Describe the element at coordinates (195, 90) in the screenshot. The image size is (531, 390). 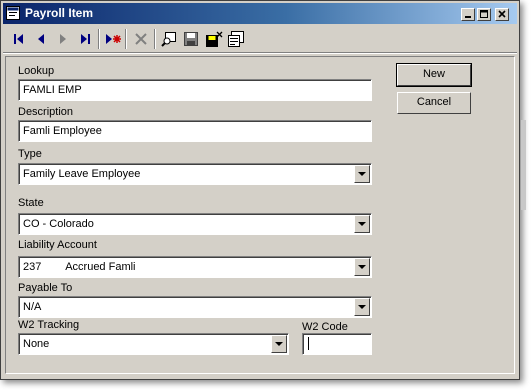
I see `lookup-field: FAMLI EMP` at that location.